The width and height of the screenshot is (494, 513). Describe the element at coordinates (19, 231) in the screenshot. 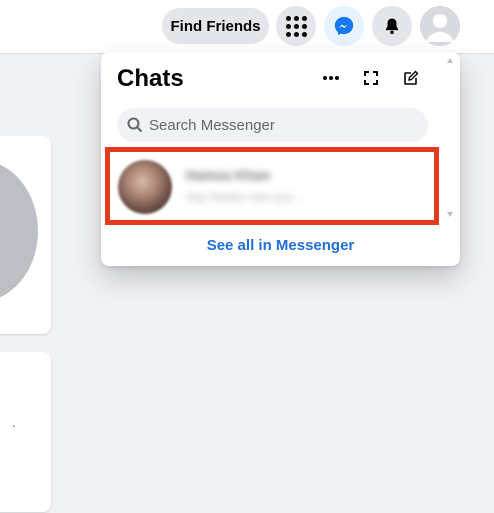

I see `profile-picture-placeholder` at that location.